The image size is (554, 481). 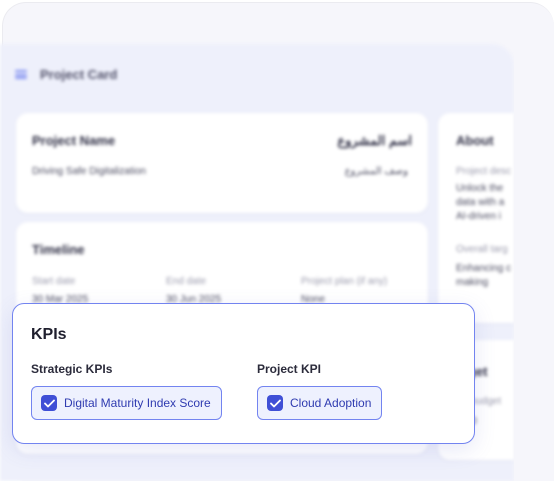 What do you see at coordinates (480, 188) in the screenshot?
I see `project-desc-line: Unlock the` at bounding box center [480, 188].